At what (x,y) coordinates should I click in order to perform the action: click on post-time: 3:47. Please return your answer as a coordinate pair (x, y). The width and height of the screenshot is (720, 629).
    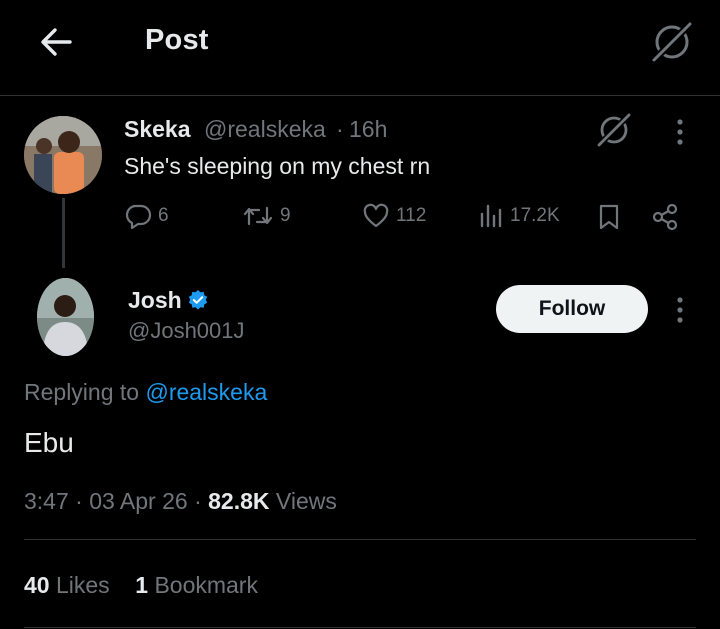
    Looking at the image, I should click on (46, 501).